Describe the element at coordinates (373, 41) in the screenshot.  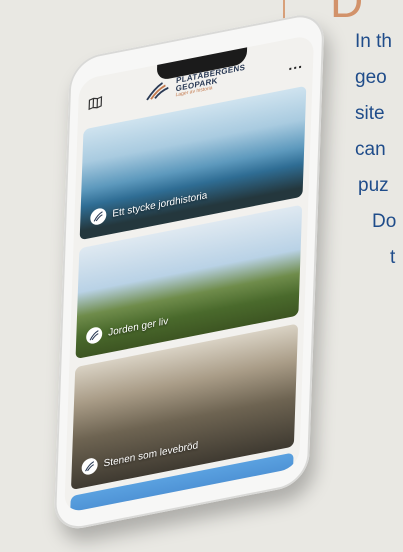
I see `article-line-1: In th` at that location.